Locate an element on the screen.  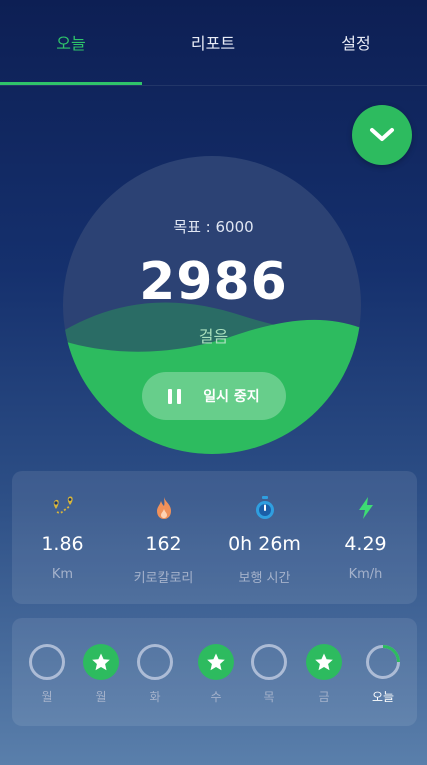
tab-divider is located at coordinates (213, 85).